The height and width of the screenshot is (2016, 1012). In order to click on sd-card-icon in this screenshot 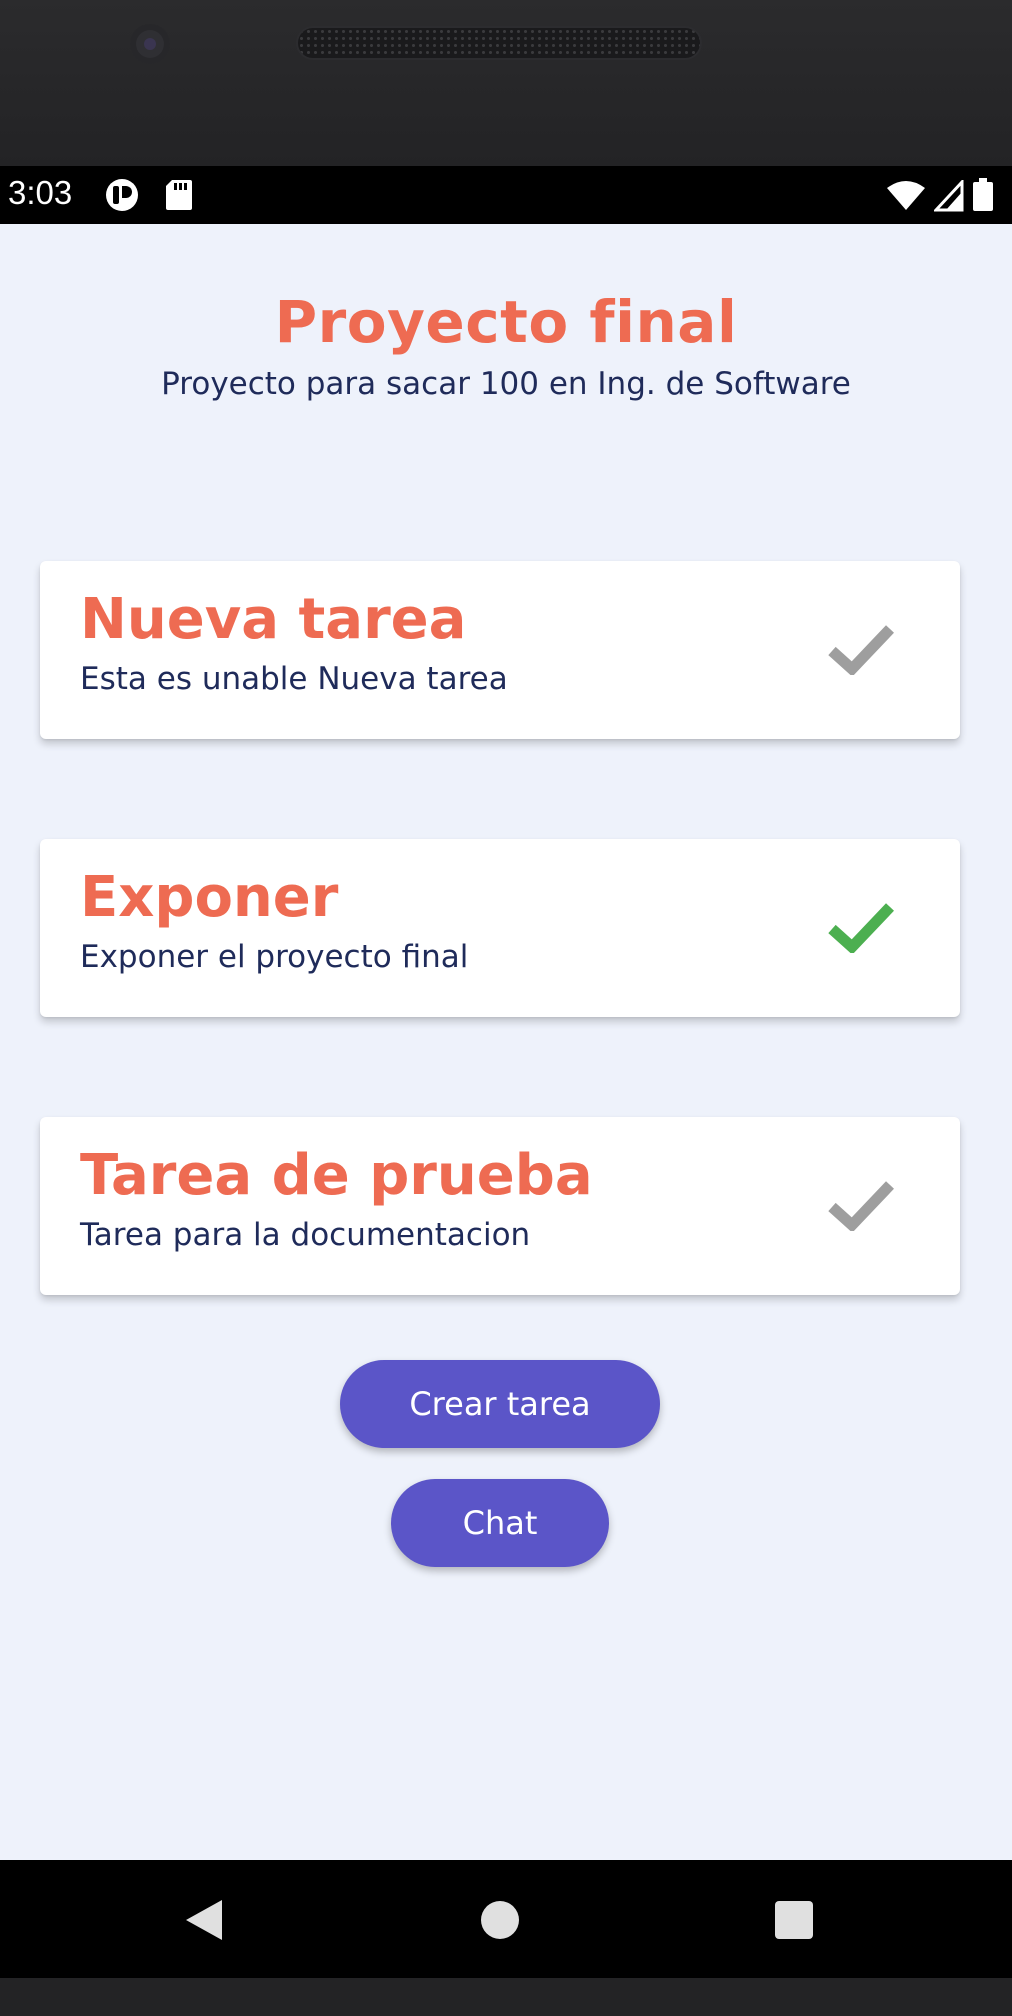, I will do `click(179, 197)`.